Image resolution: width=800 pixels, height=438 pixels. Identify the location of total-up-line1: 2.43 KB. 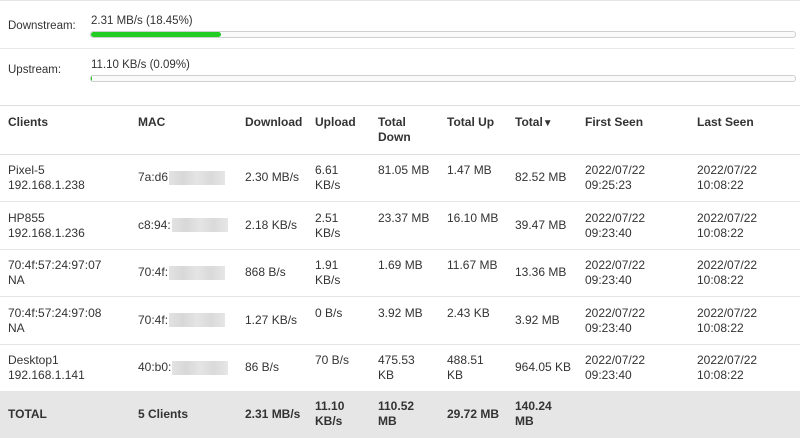
(468, 312).